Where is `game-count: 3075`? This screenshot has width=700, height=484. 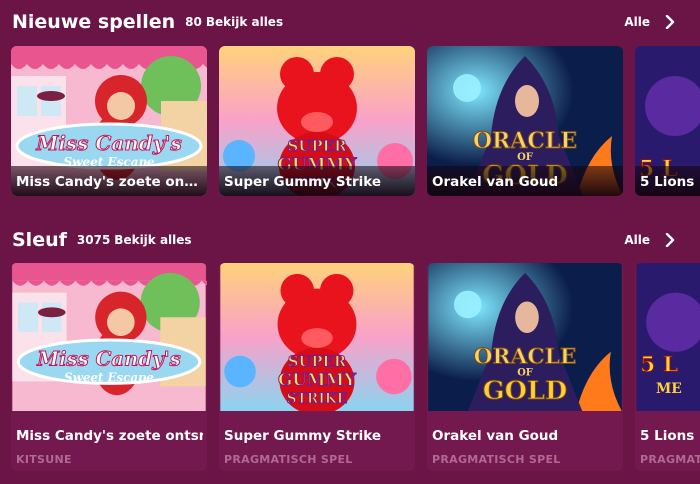
game-count: 3075 is located at coordinates (93, 240).